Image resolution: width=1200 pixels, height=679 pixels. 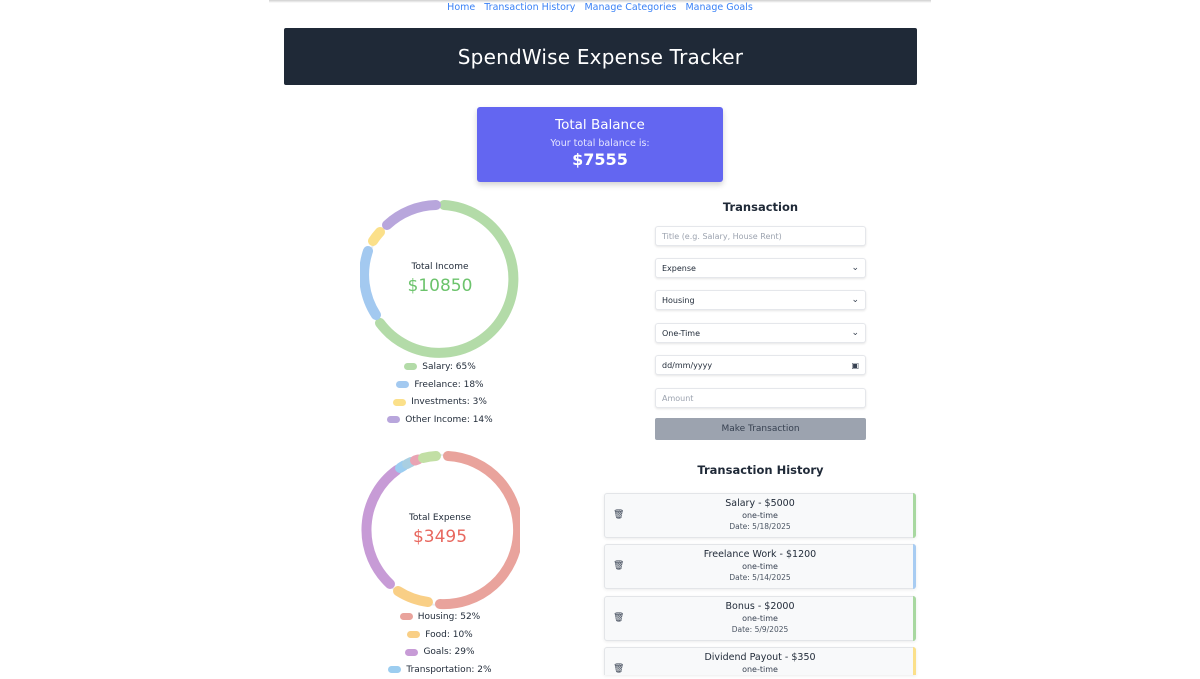 I want to click on expense-center-label: Total Expense, so click(x=440, y=518).